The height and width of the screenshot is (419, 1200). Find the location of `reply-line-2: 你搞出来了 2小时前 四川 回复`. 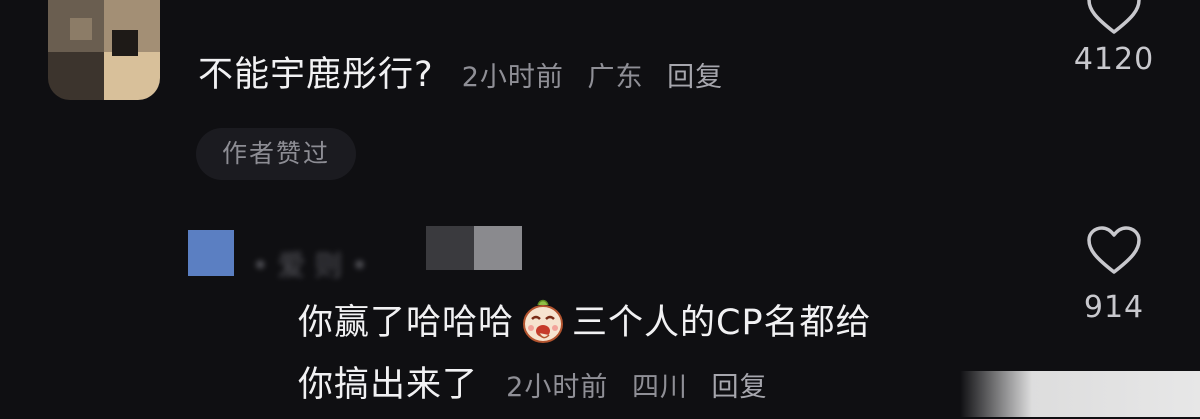

reply-line-2: 你搞出来了 2小时前 四川 回复 is located at coordinates (653, 386).